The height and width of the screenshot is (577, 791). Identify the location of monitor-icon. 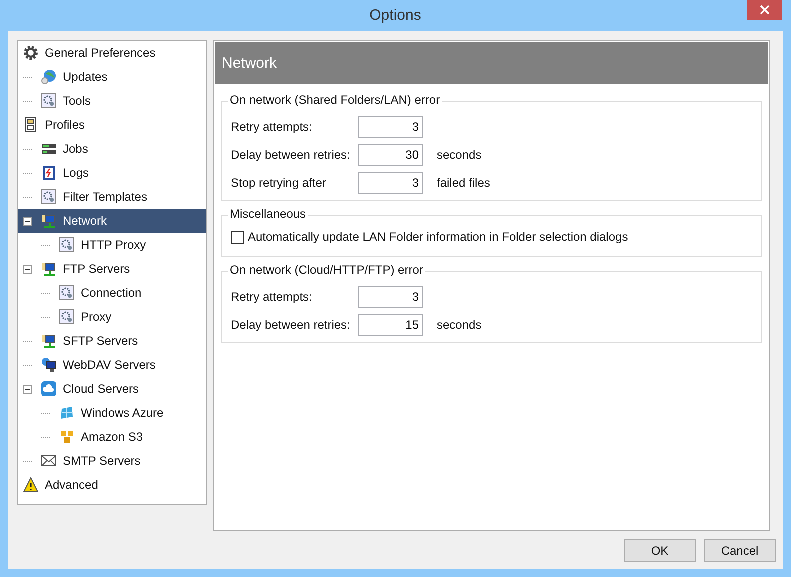
(49, 365).